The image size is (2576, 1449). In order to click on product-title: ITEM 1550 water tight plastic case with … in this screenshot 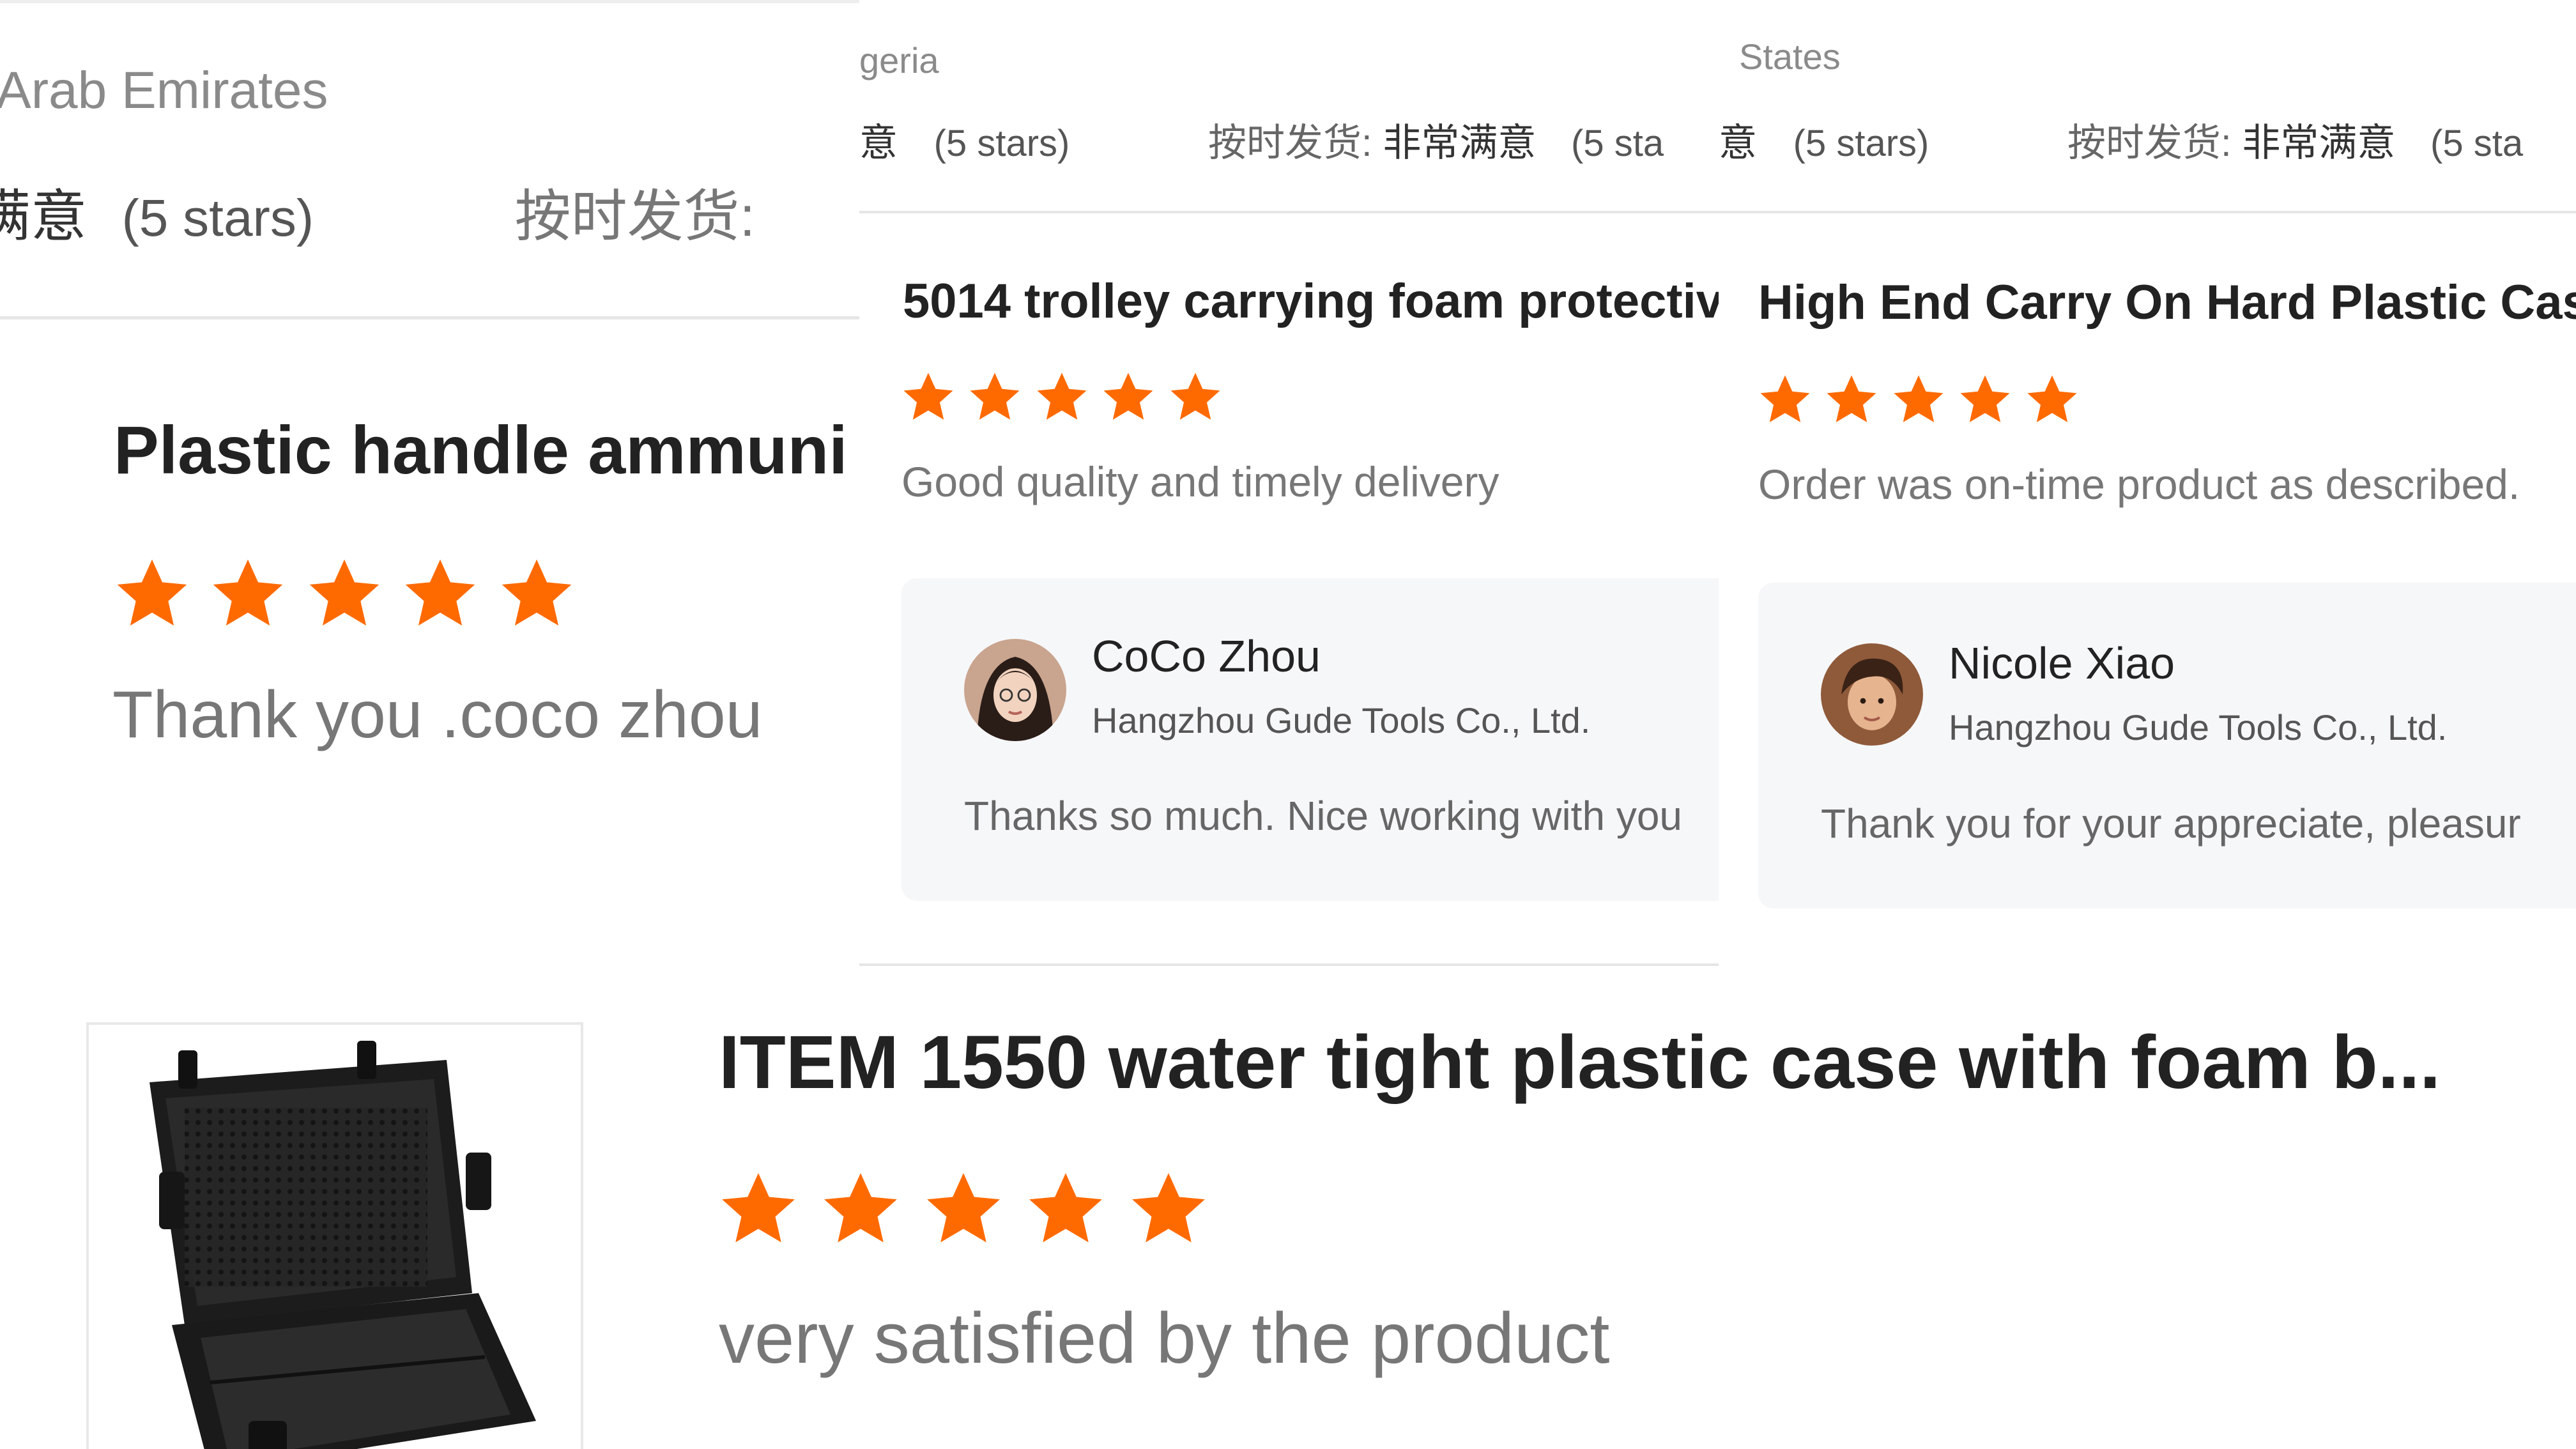, I will do `click(1619, 1062)`.